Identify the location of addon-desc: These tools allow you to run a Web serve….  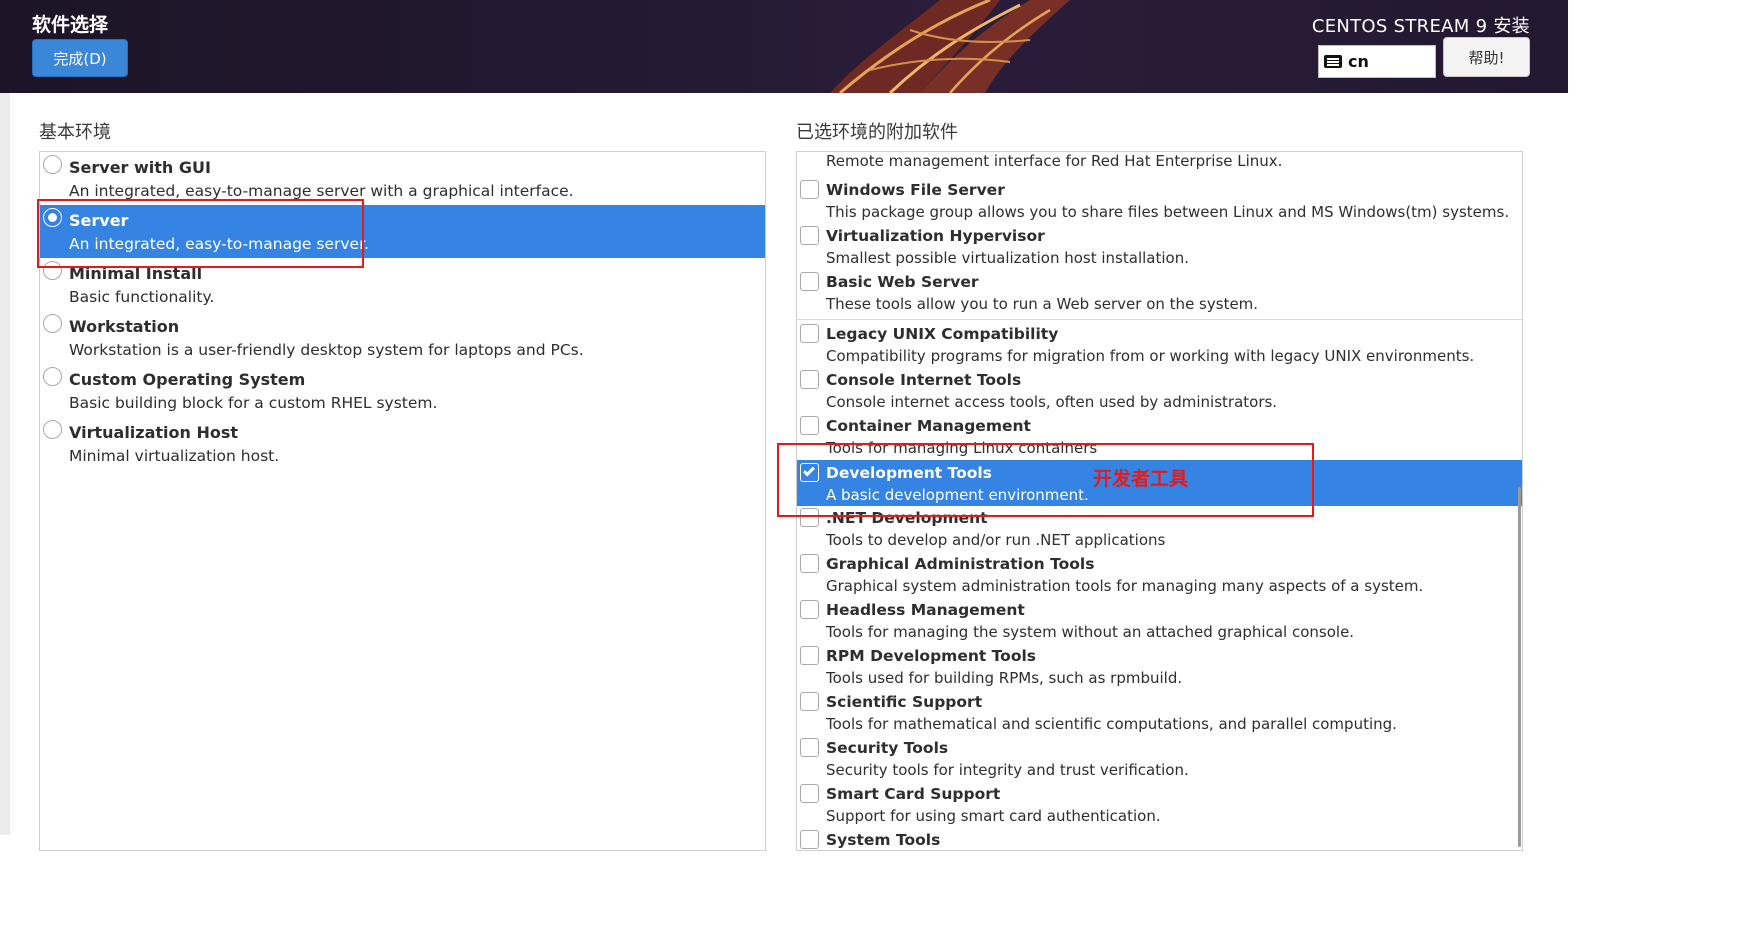
(1042, 304).